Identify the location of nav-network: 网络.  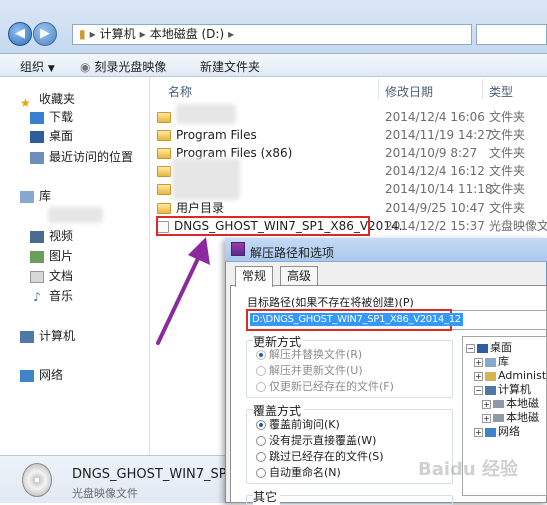
(41, 375).